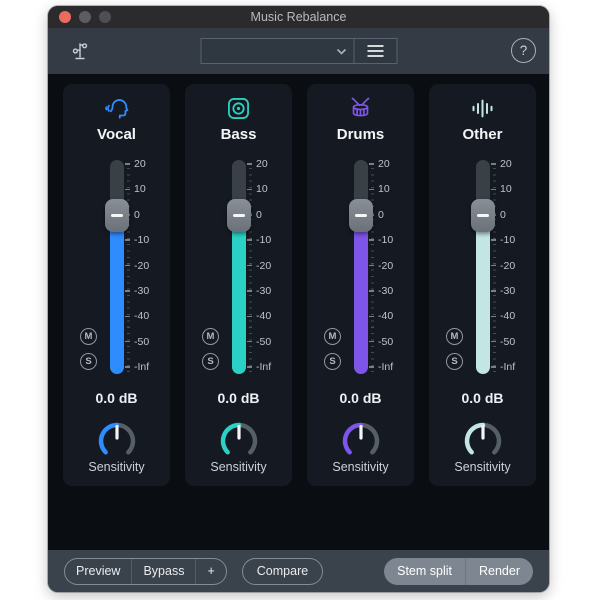 The height and width of the screenshot is (600, 600). What do you see at coordinates (238, 134) in the screenshot?
I see `channel-name: Bass` at bounding box center [238, 134].